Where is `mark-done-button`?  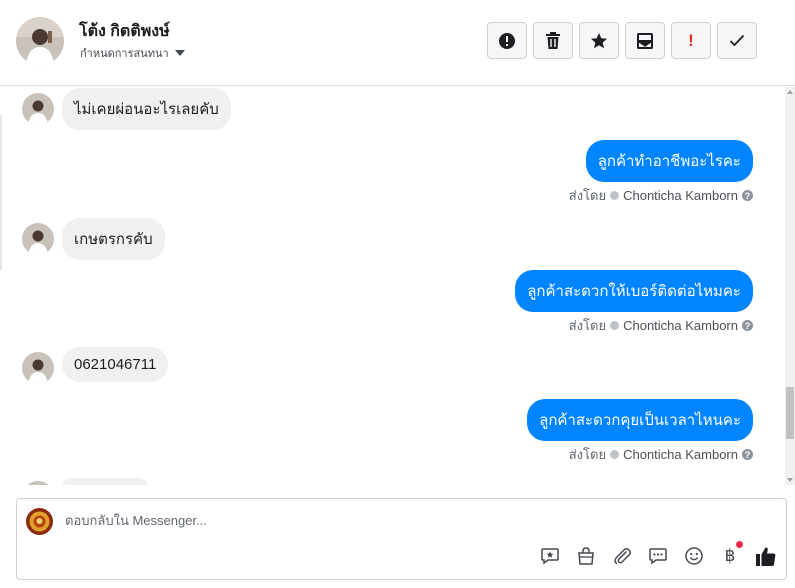 mark-done-button is located at coordinates (737, 40).